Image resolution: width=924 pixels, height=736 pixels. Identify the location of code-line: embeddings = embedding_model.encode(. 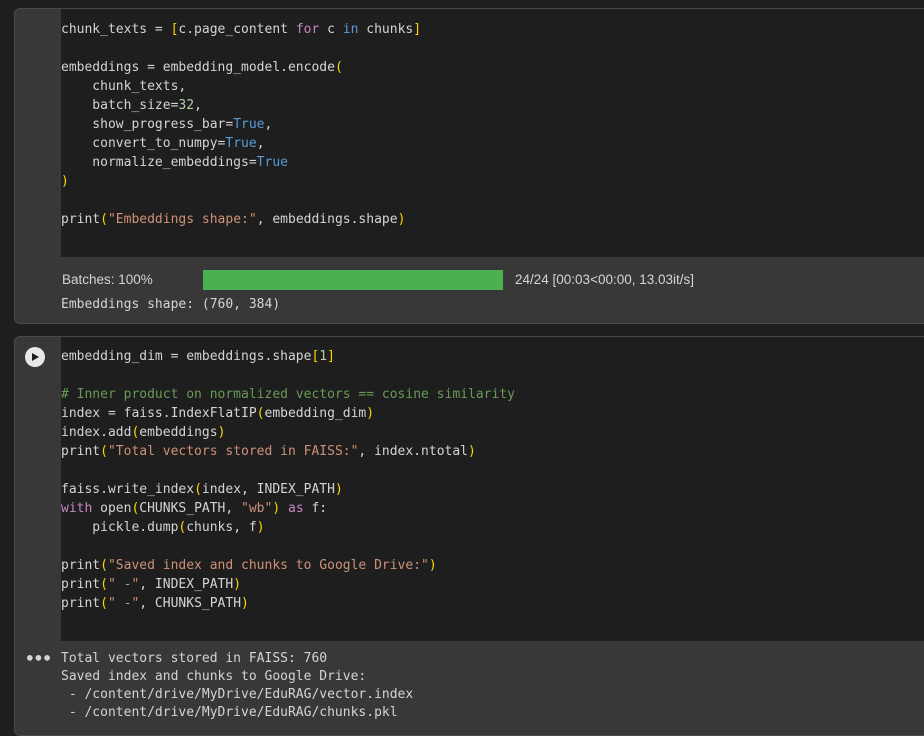
(202, 67).